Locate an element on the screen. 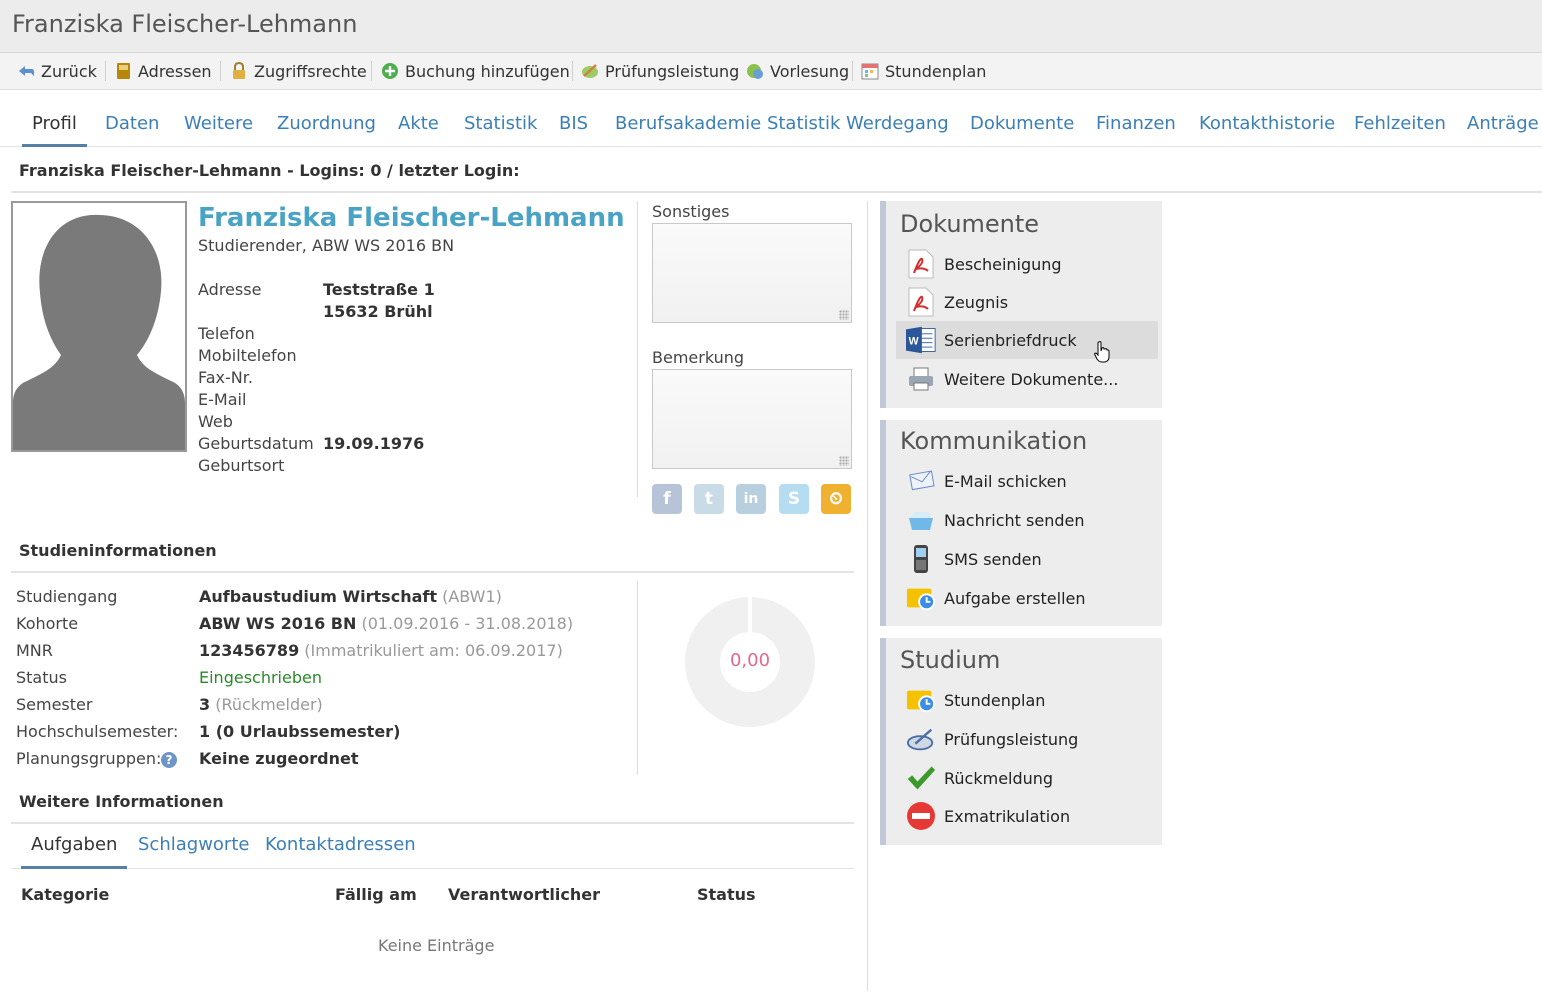 Image resolution: width=1542 pixels, height=997 pixels. tab-statistik: Statistik is located at coordinates (500, 125).